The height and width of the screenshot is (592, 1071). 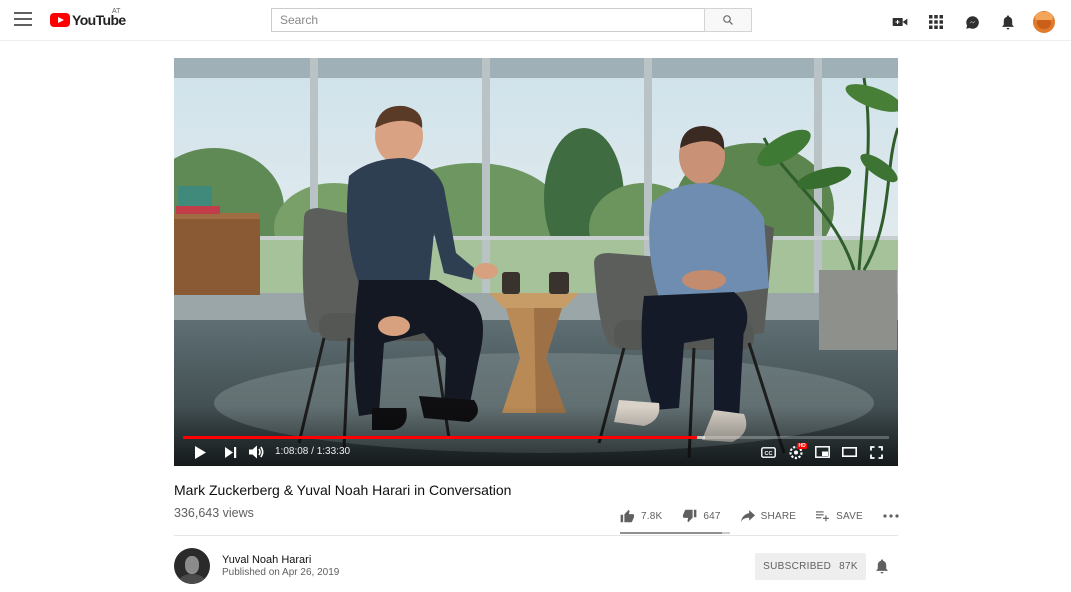 What do you see at coordinates (797, 451) in the screenshot?
I see `settings-button: HD` at bounding box center [797, 451].